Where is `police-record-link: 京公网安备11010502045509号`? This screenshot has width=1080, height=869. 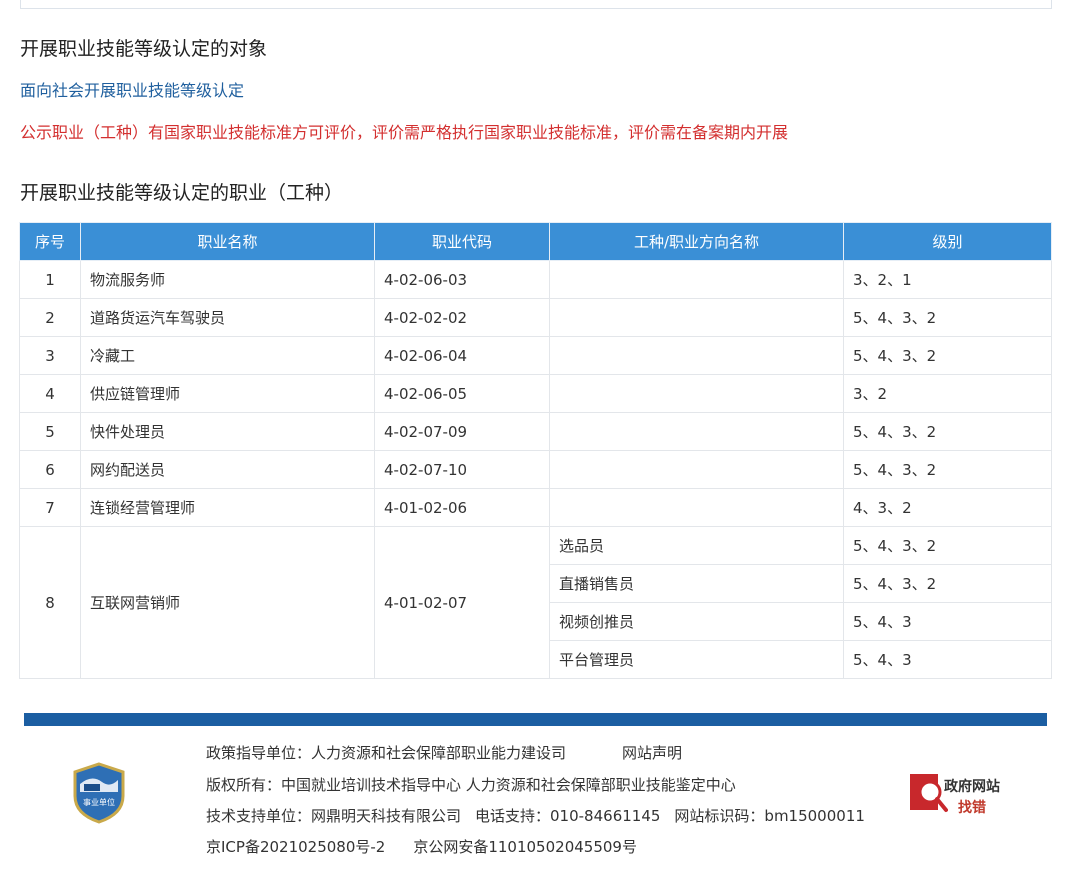 police-record-link: 京公网安备11010502045509号 is located at coordinates (525, 847).